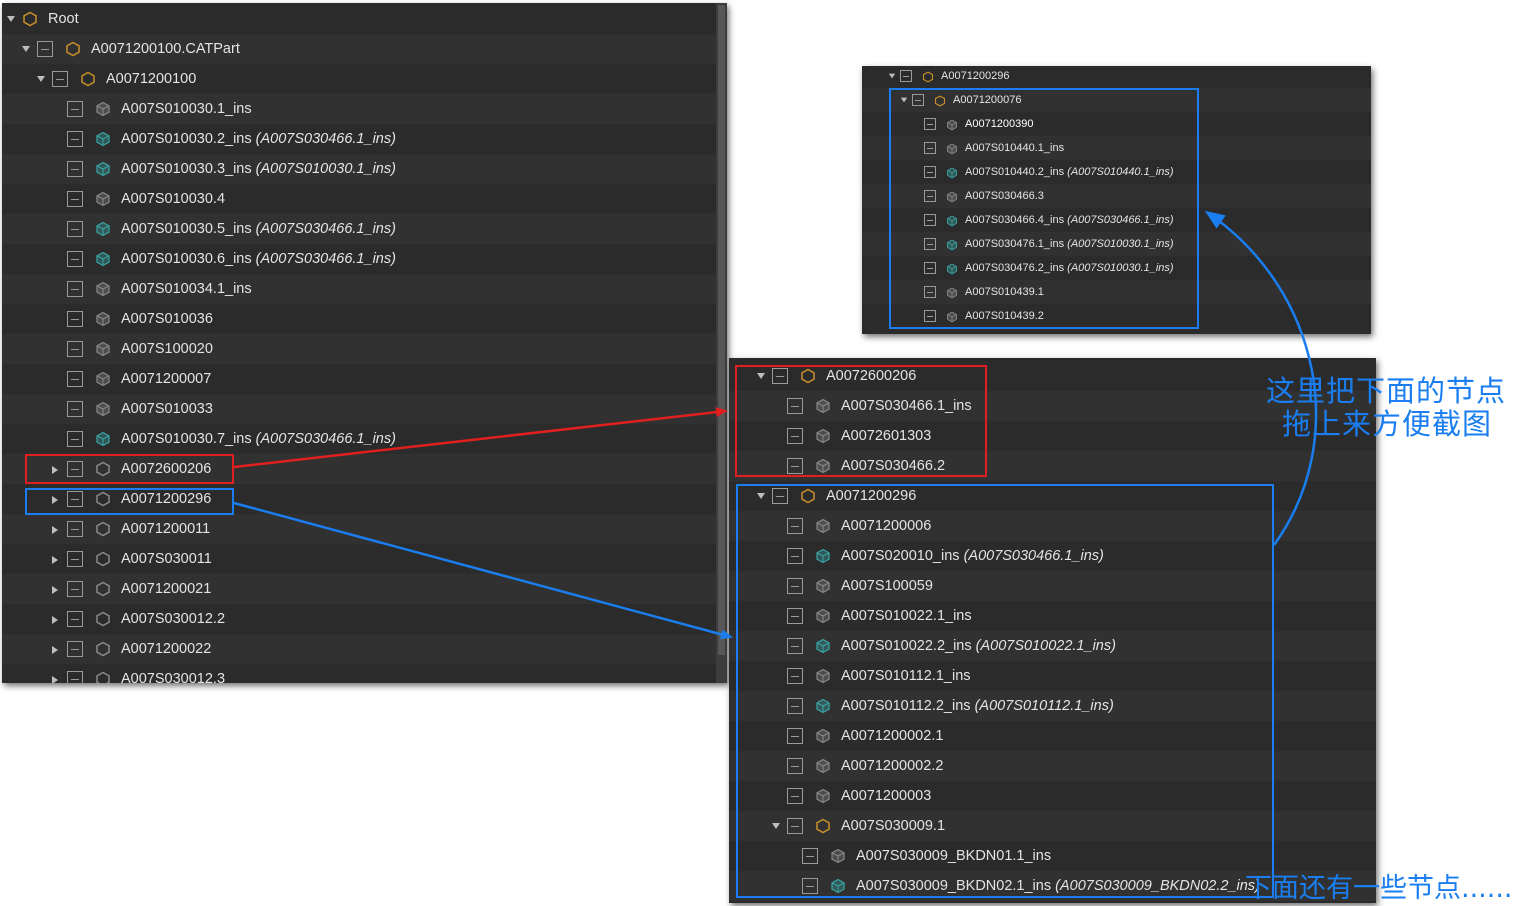 The height and width of the screenshot is (906, 1522). I want to click on red-arrow, so click(480, 438).